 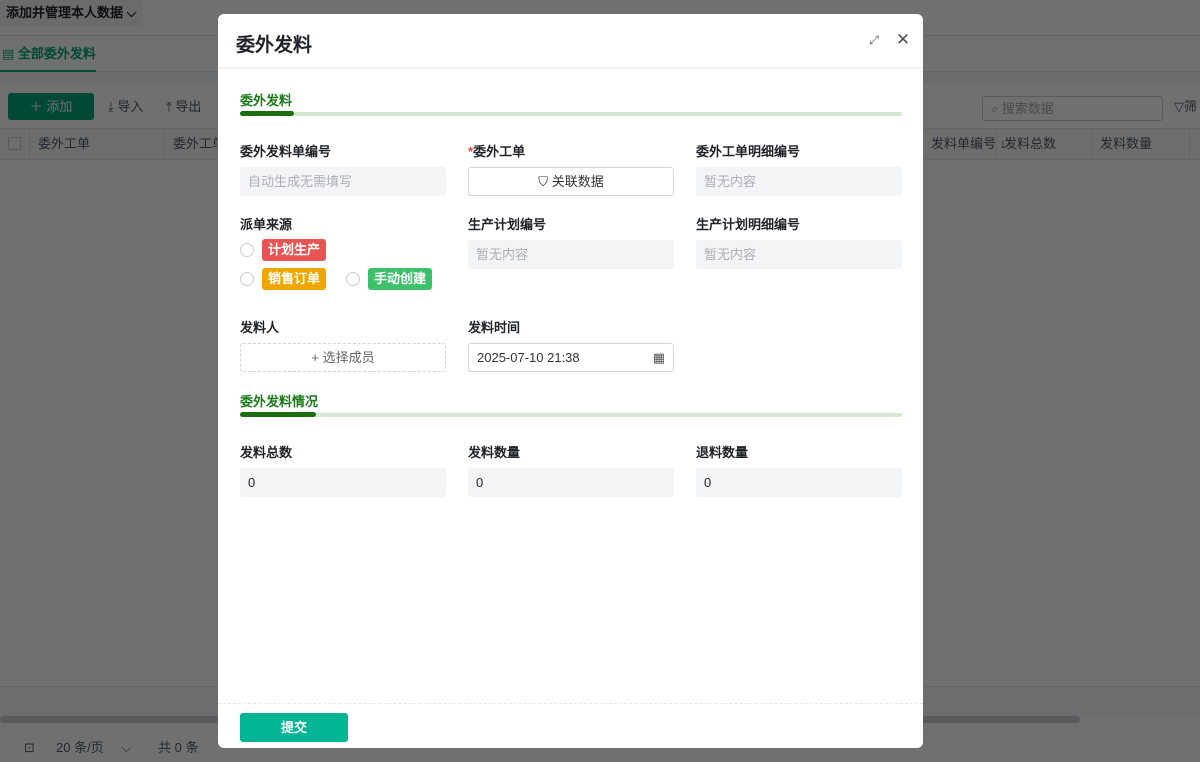 What do you see at coordinates (571, 404) in the screenshot?
I see `section-header: 委外发料情况` at bounding box center [571, 404].